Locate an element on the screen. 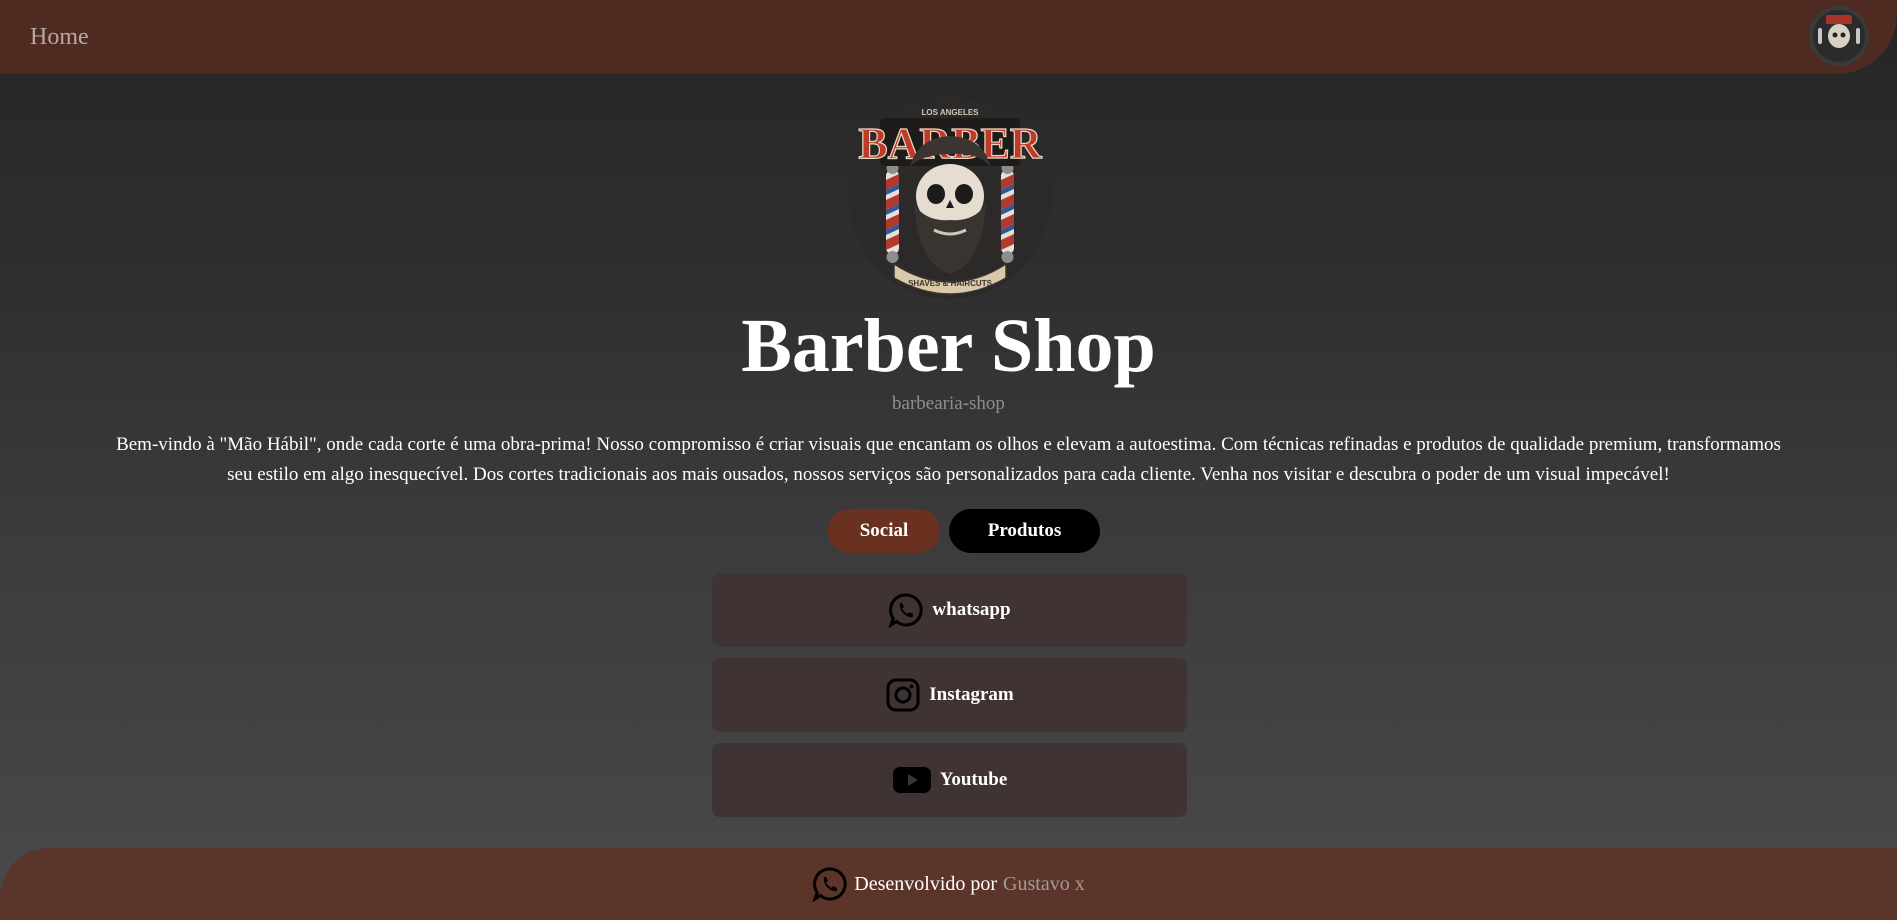 This screenshot has height=920, width=1897. footer-author-link: Gustavo x is located at coordinates (1044, 884).